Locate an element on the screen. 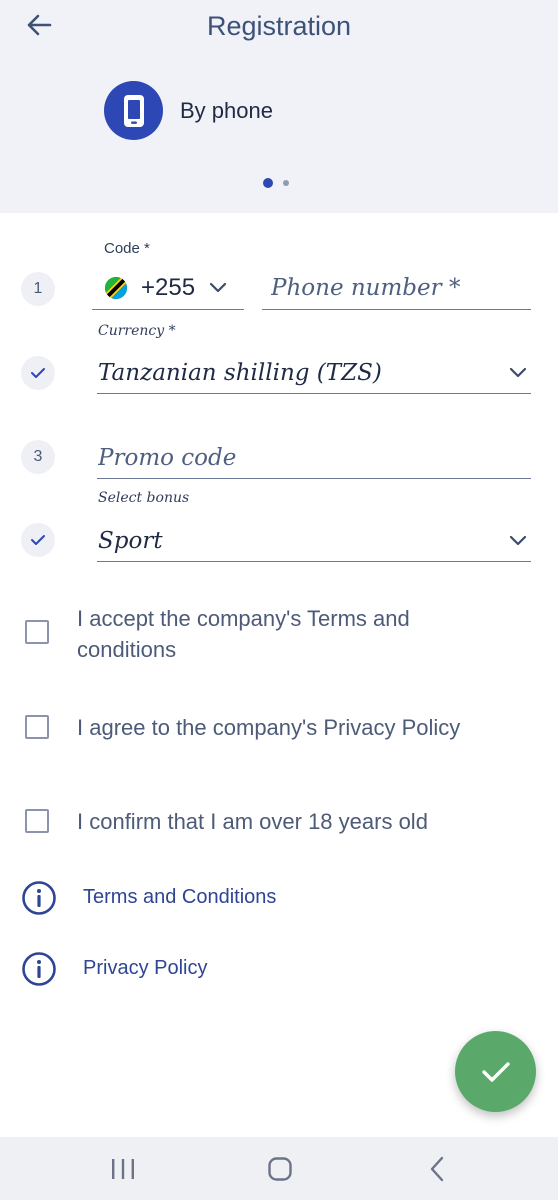 Image resolution: width=558 pixels, height=1200 pixels. system-navigation-bar is located at coordinates (279, 1168).